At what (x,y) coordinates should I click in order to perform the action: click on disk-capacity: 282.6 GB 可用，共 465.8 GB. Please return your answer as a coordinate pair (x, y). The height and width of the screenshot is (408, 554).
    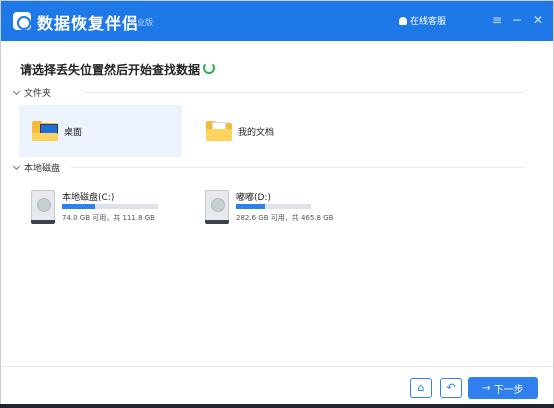
    Looking at the image, I should click on (285, 218).